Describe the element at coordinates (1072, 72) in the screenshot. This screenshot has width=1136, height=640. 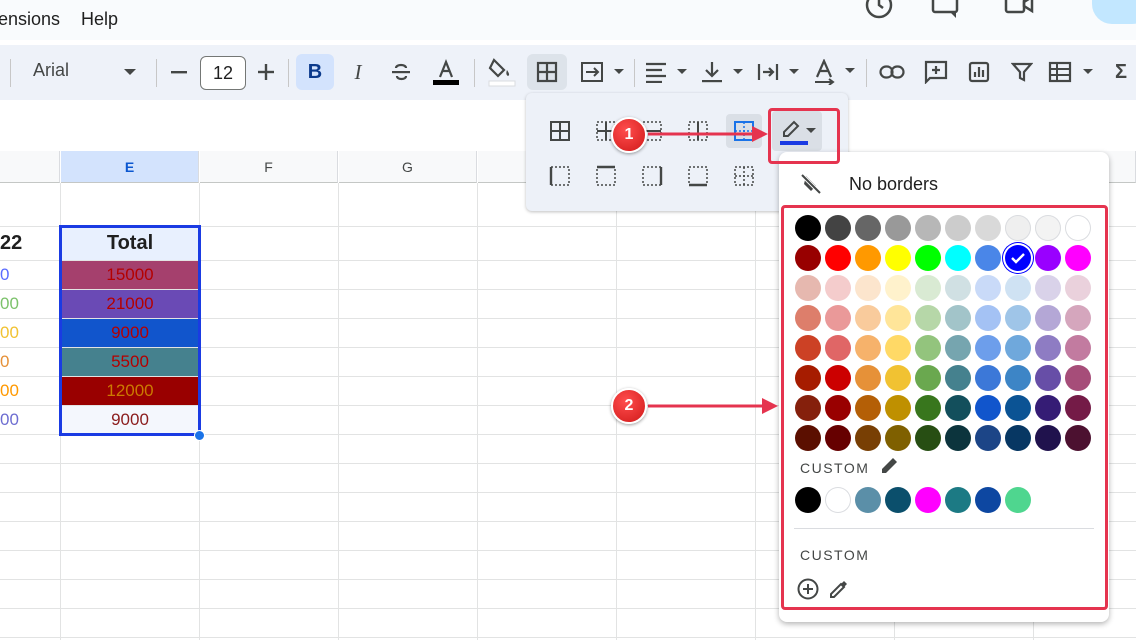
I see `table-view-icon` at that location.